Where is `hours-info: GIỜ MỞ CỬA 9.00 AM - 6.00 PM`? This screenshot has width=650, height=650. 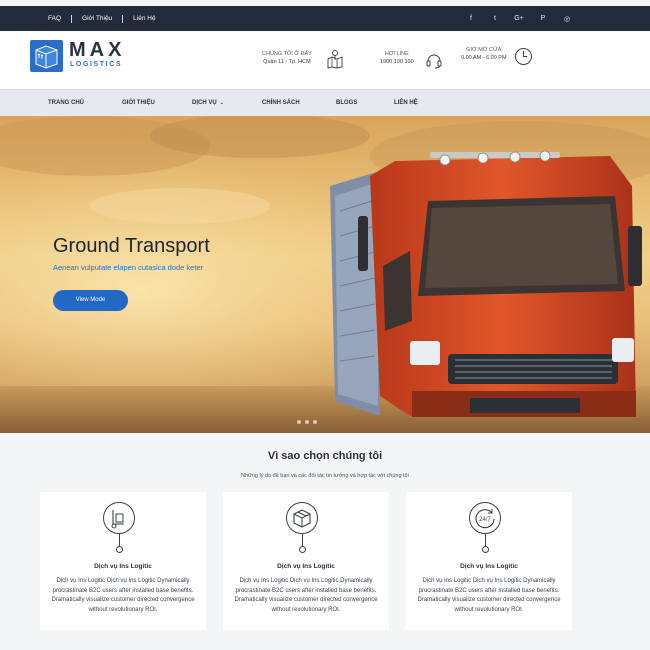 hours-info: GIỜ MỞ CỬA 9.00 AM - 6.00 PM is located at coordinates (484, 54).